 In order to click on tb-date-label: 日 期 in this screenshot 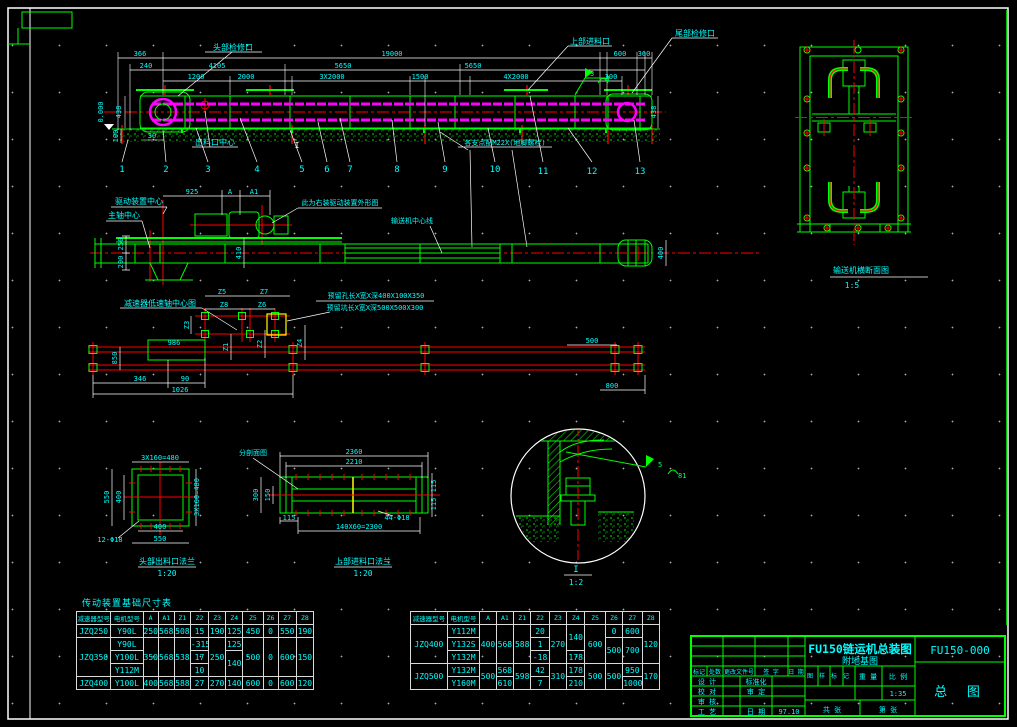, I will do `click(756, 712)`.